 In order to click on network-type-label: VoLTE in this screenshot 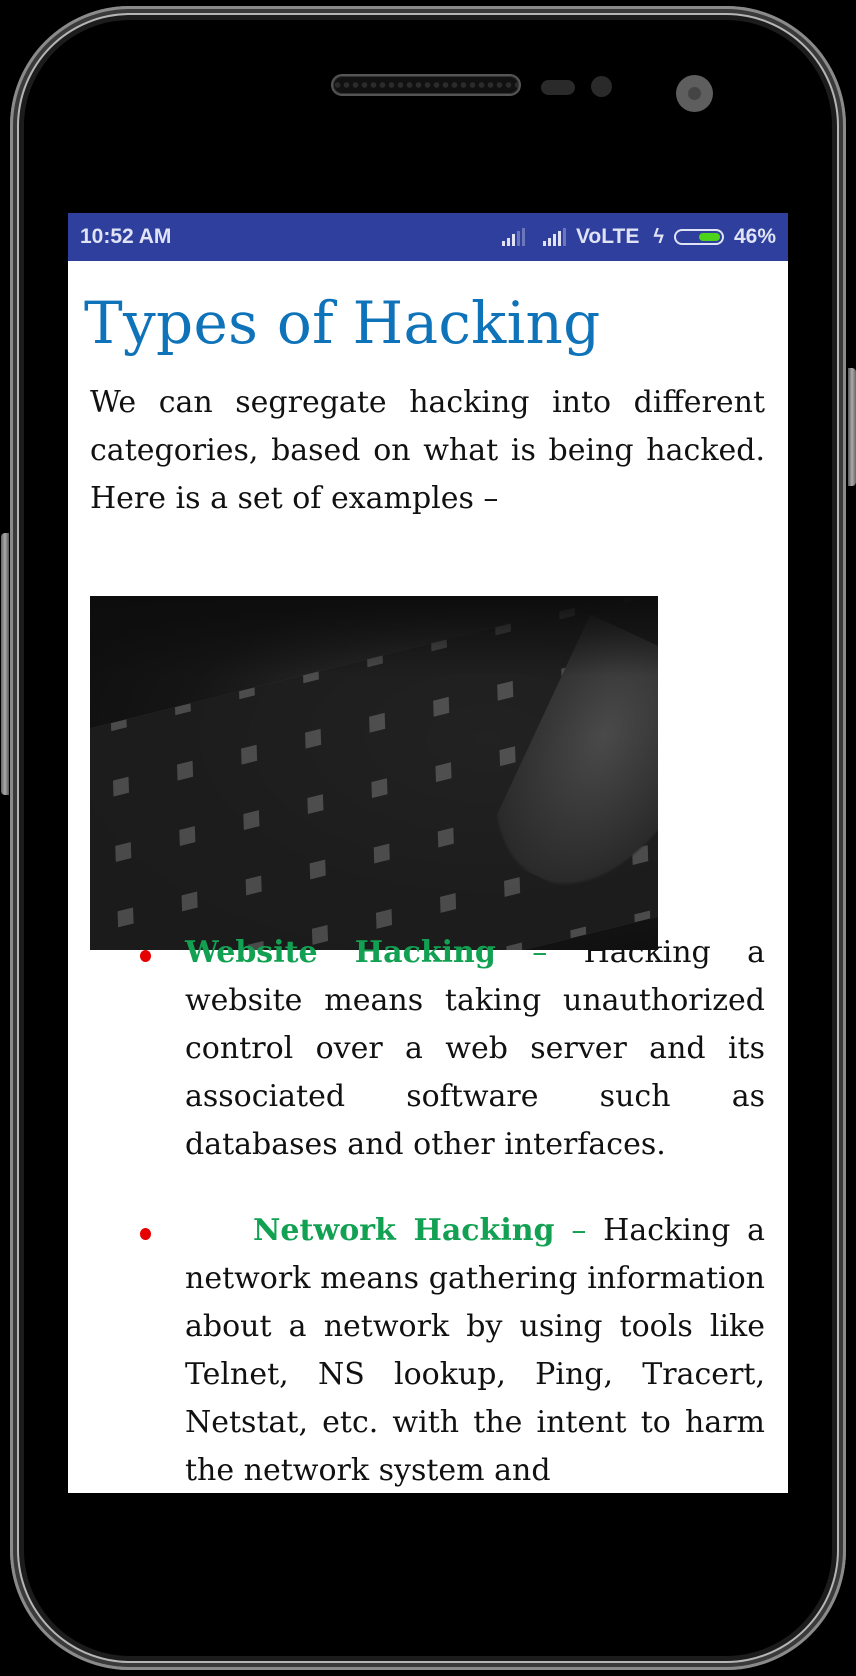, I will do `click(607, 236)`.